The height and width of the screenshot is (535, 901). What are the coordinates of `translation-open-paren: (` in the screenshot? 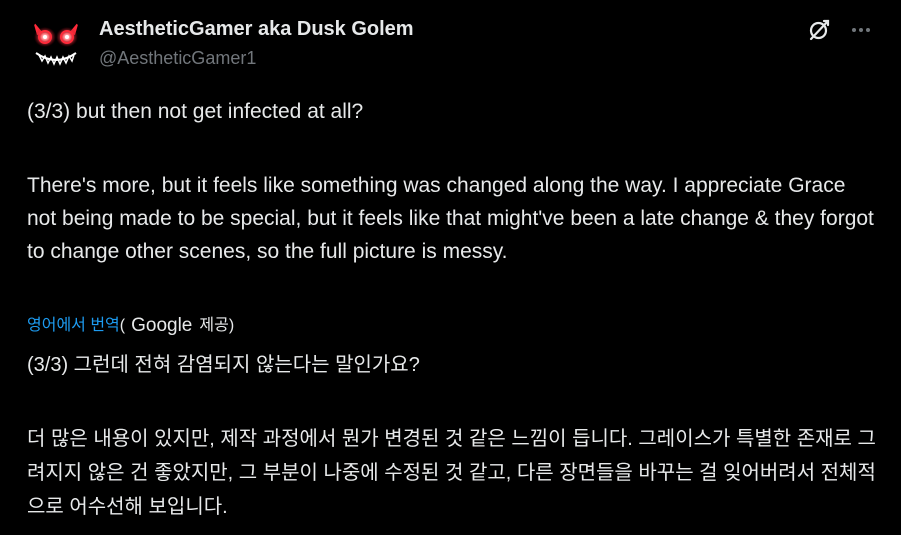 It's located at (122, 325).